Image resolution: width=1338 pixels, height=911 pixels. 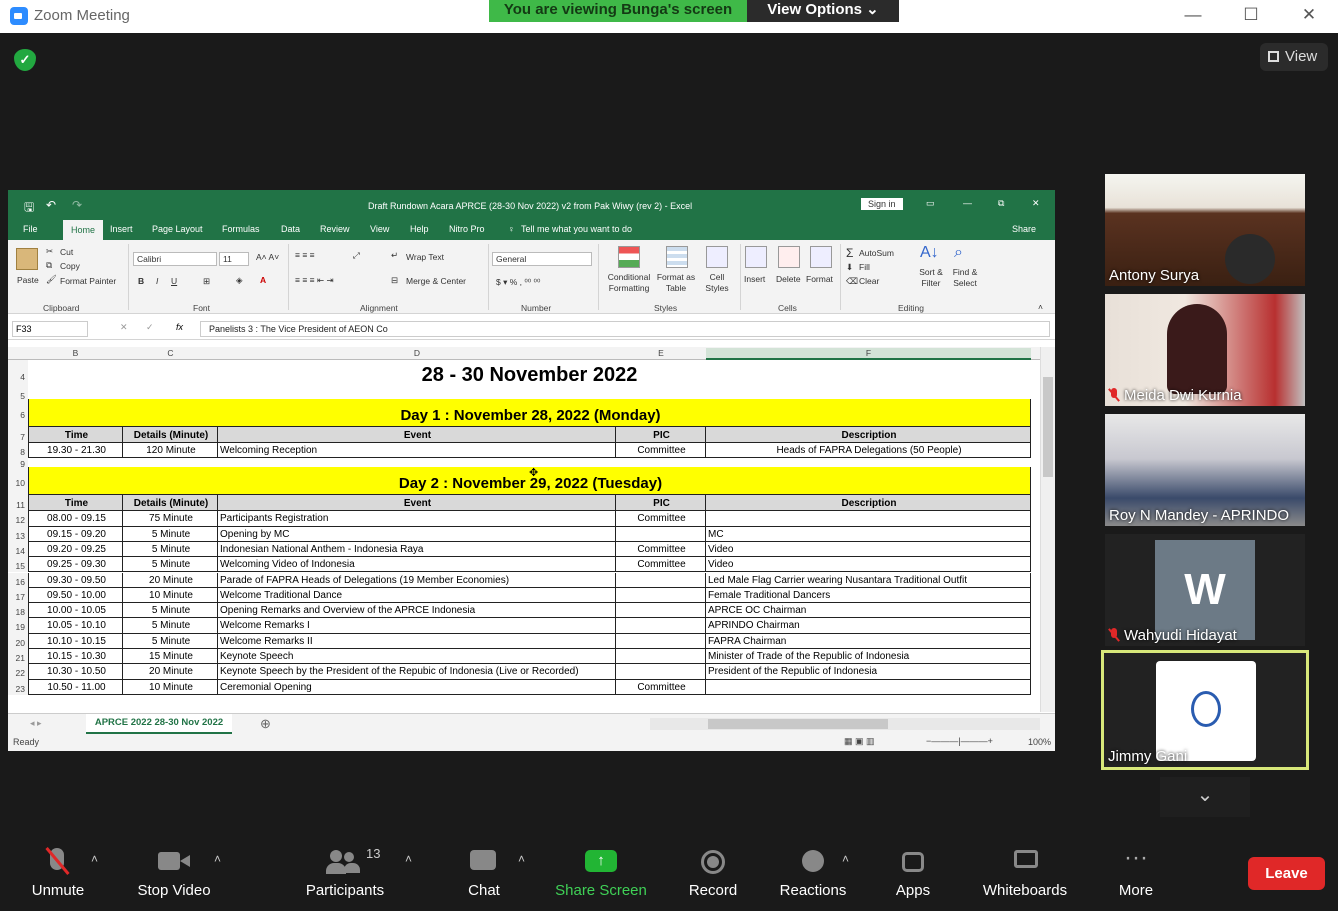 What do you see at coordinates (28, 280) in the screenshot?
I see `paste-button: Paste` at bounding box center [28, 280].